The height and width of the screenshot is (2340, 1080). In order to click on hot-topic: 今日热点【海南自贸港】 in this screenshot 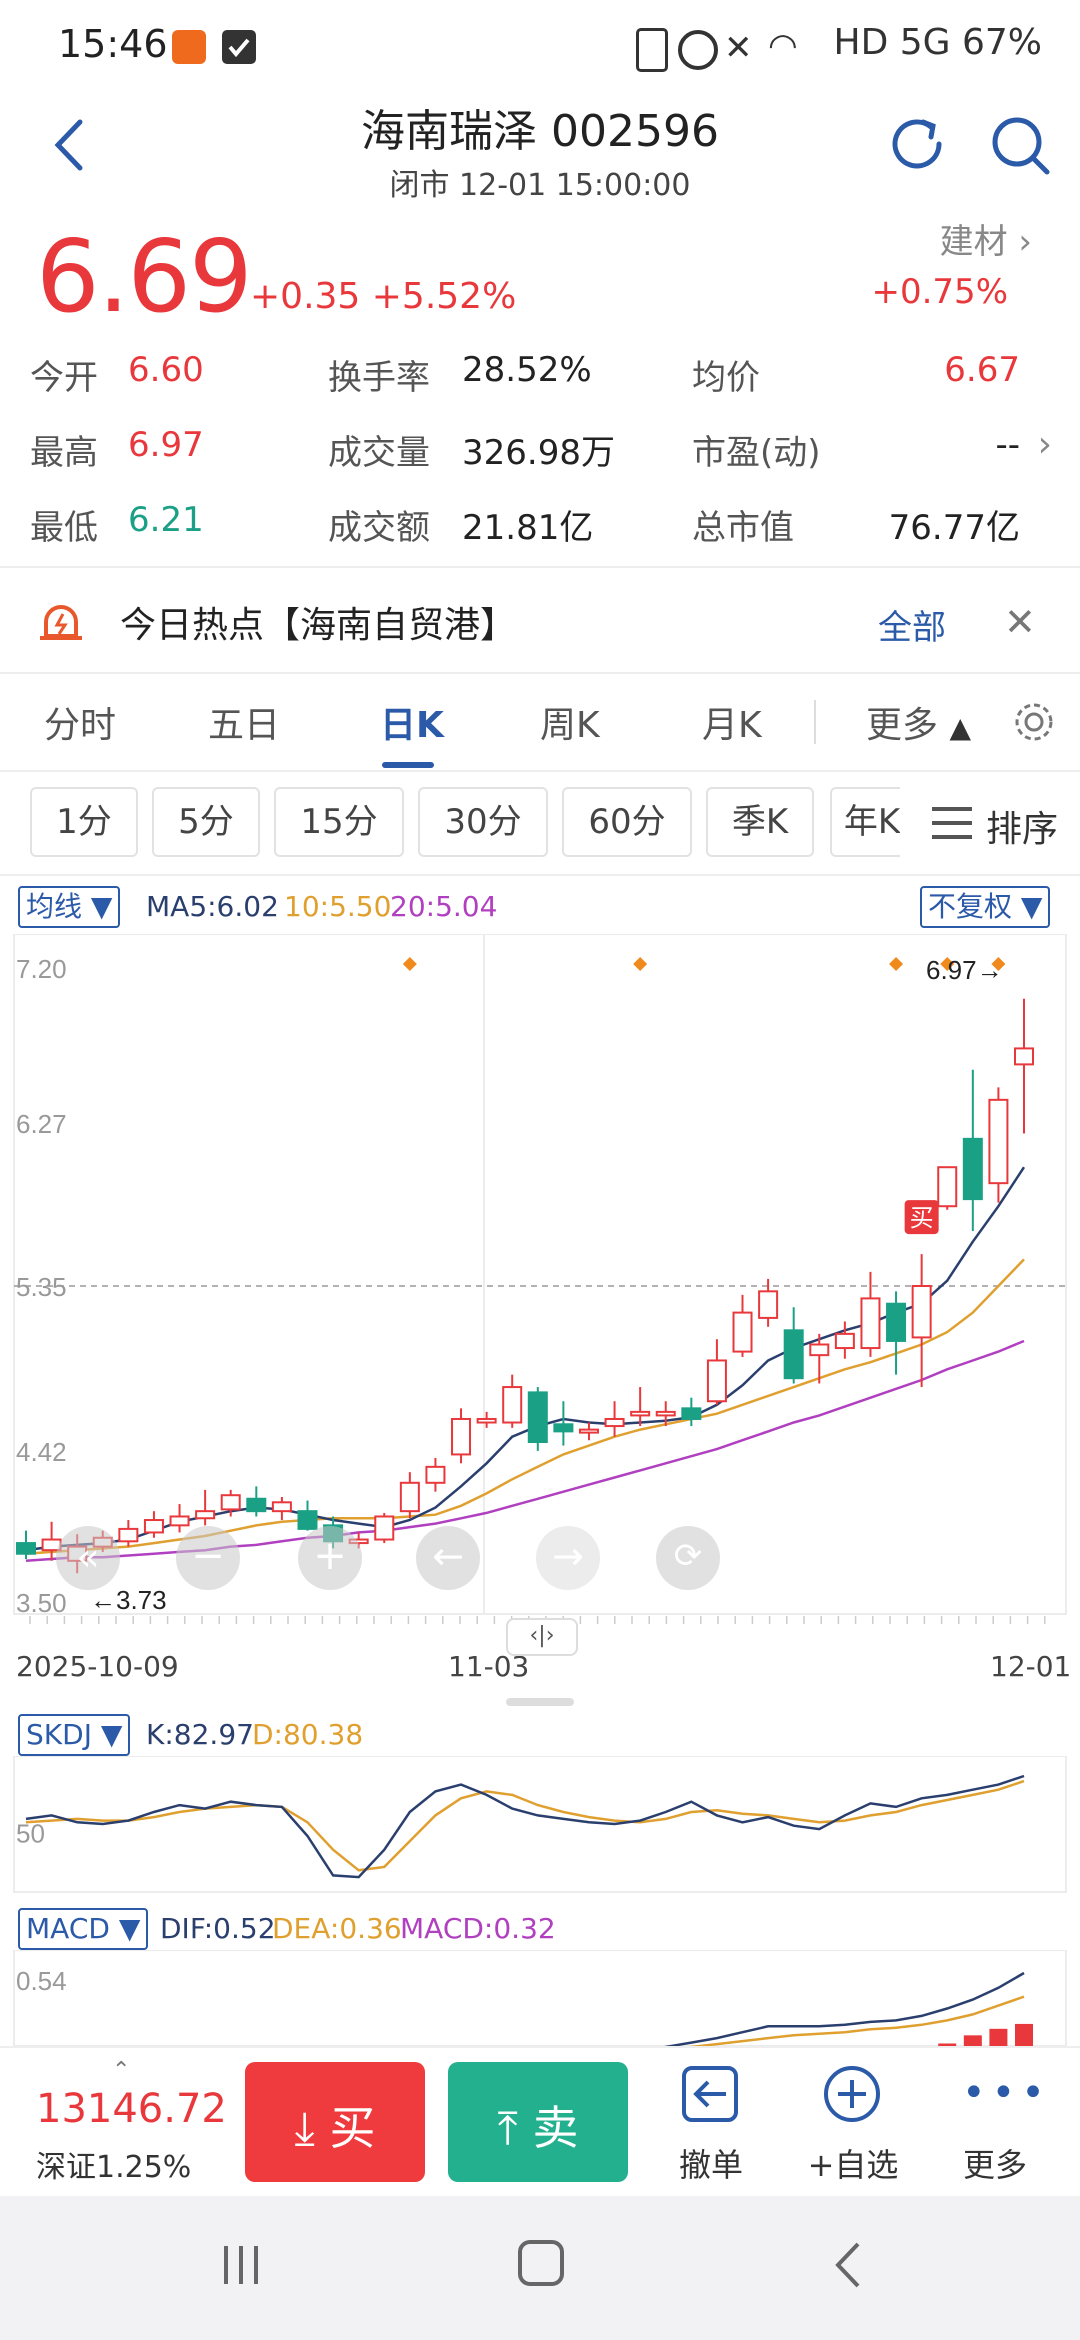, I will do `click(318, 622)`.